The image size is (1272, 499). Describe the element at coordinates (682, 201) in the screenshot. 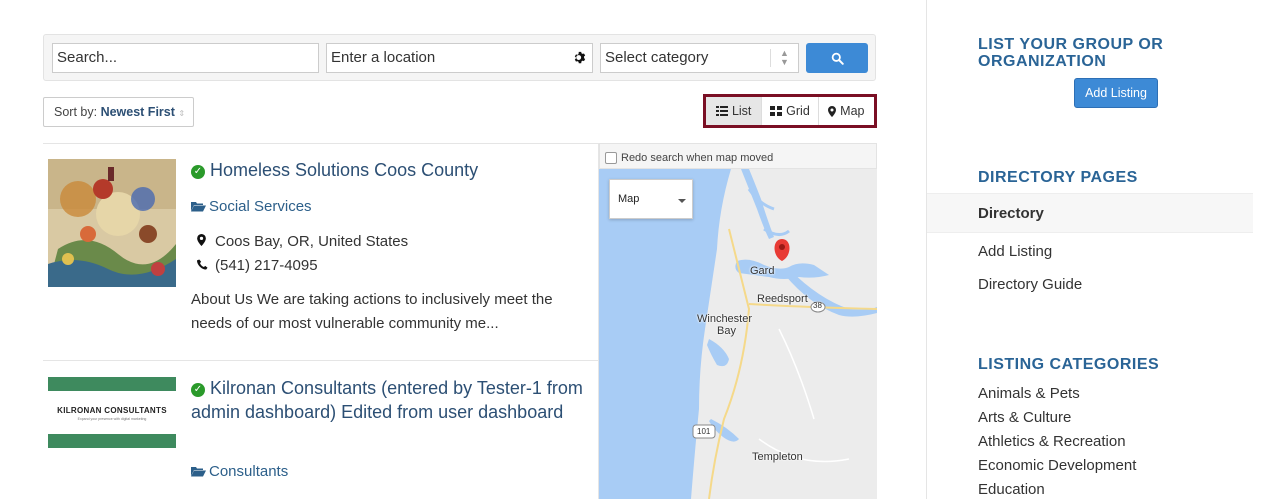

I see `chevron-down-icon` at that location.